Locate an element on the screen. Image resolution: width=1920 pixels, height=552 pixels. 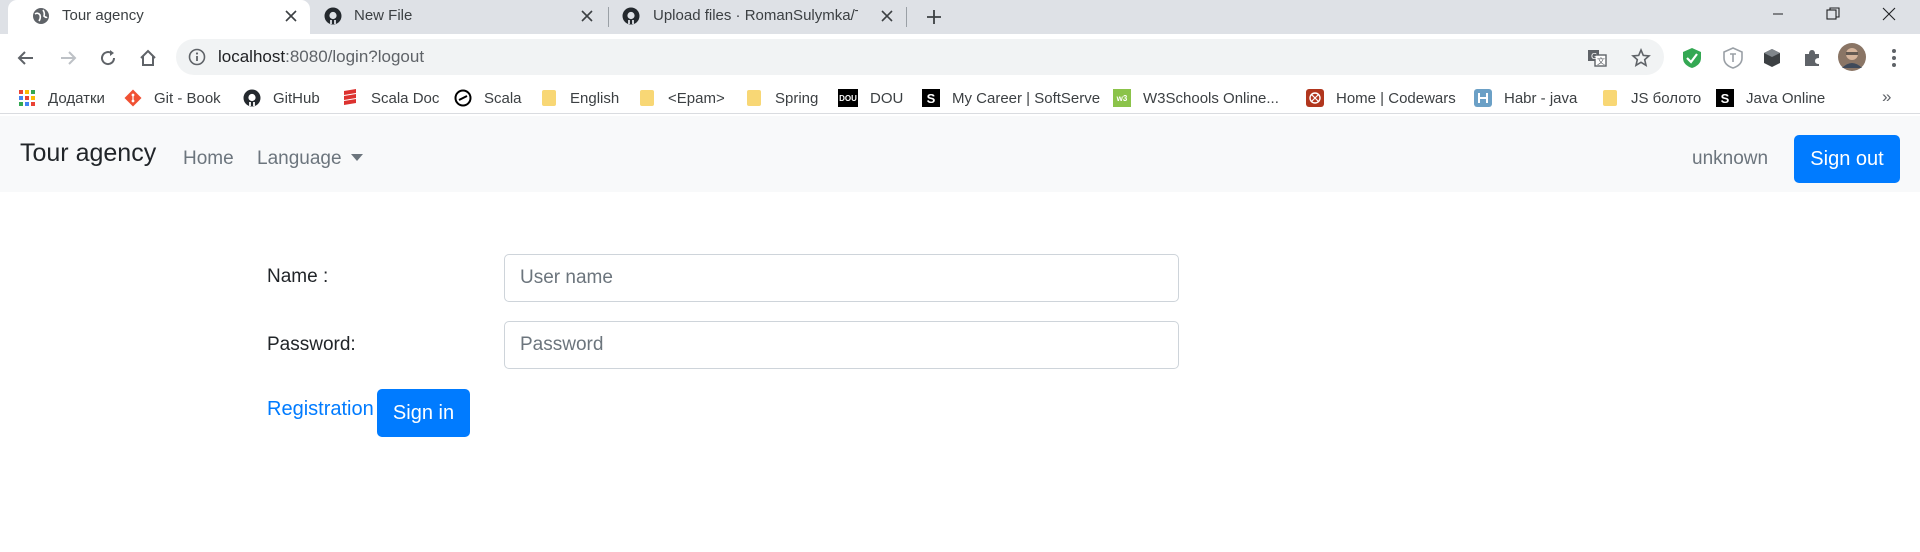
tab-upload-files: Upload files · RomanSulymka/Tra is located at coordinates (760, 17).